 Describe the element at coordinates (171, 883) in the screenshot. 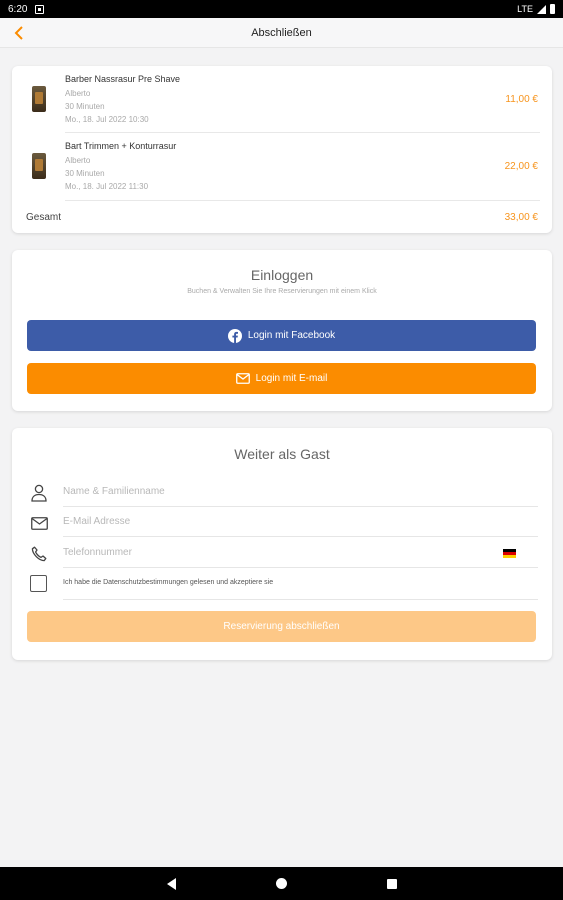

I see `nav-back-icon` at that location.